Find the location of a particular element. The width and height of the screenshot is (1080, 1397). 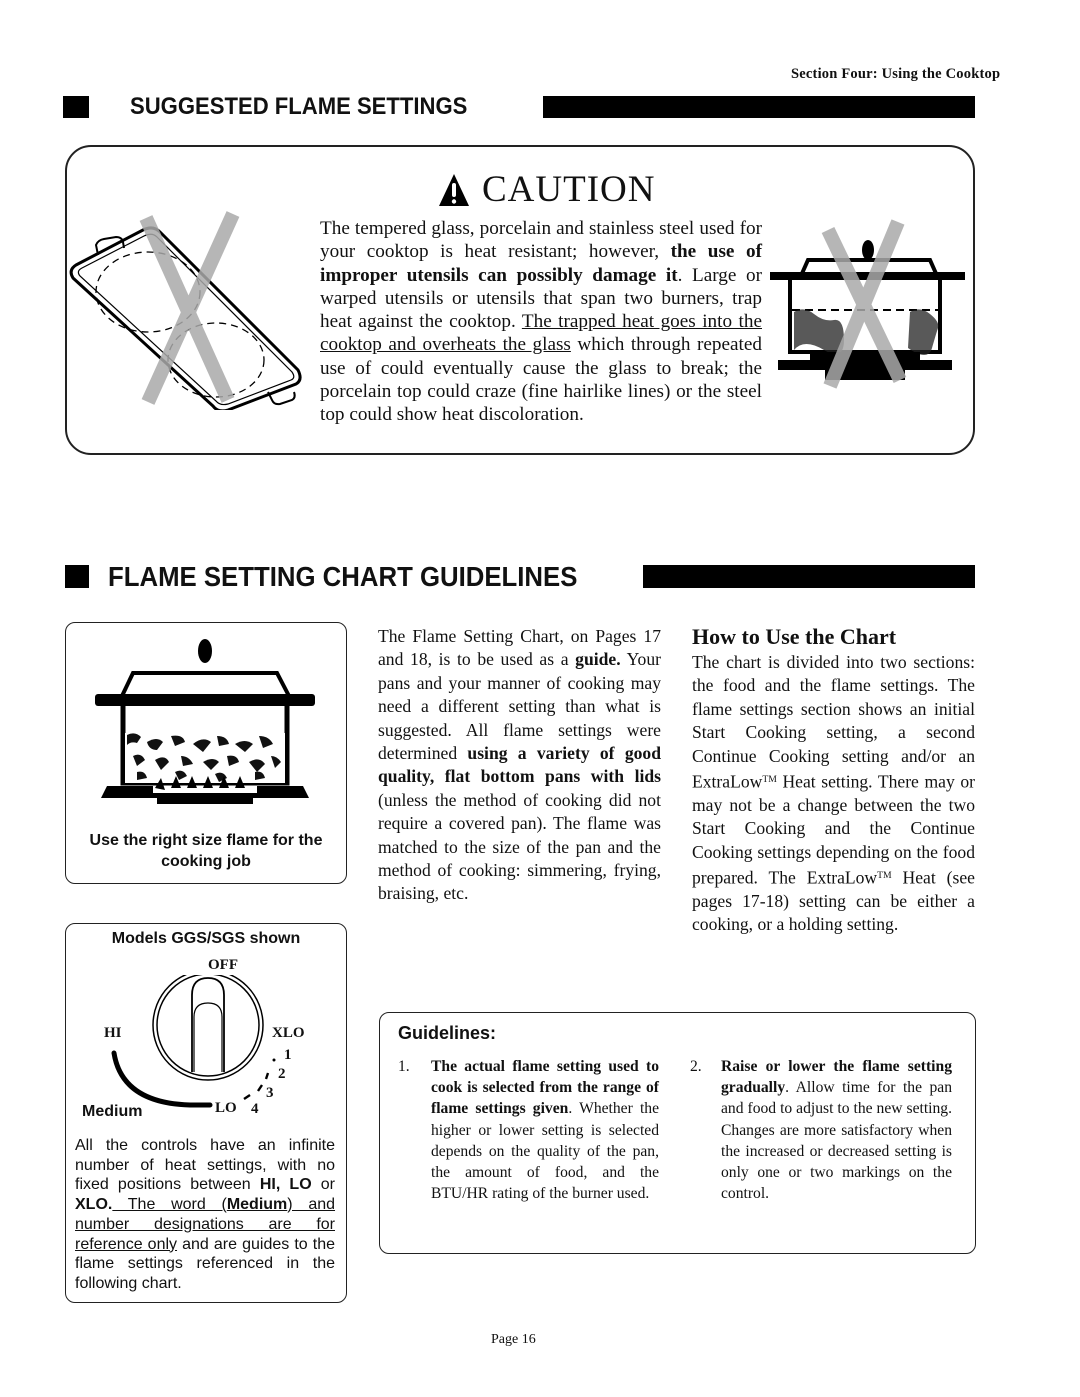

guideline-number: 1. is located at coordinates (404, 1066).